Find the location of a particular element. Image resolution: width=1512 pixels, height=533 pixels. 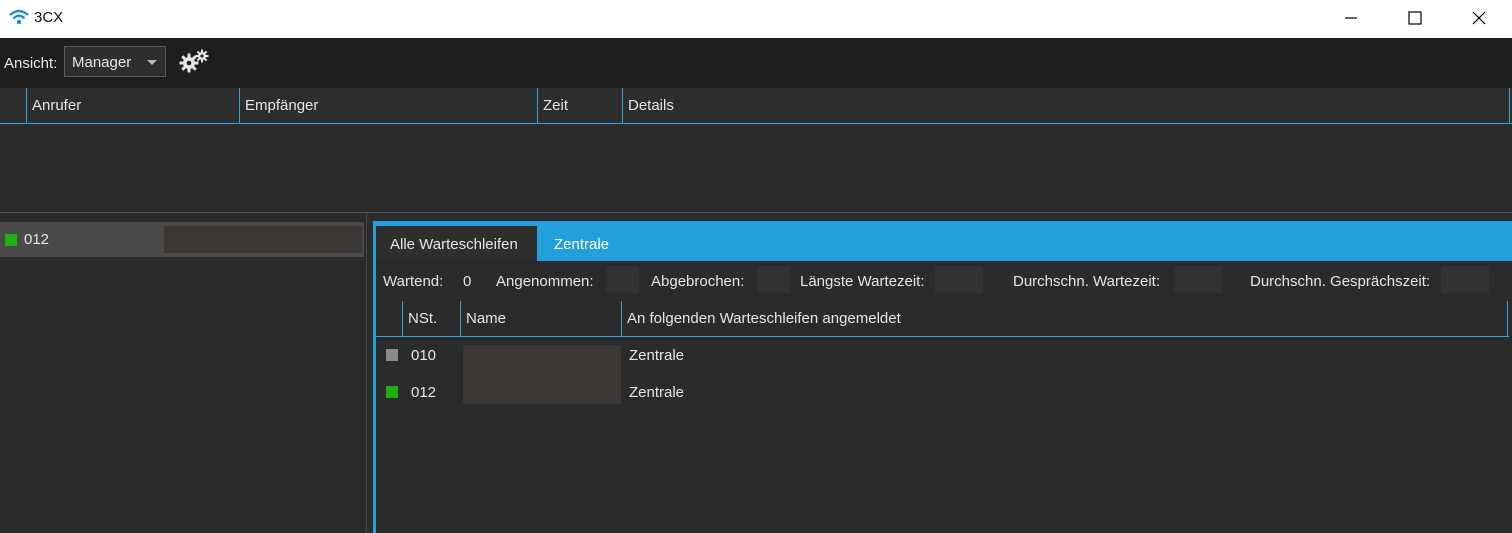

column-header-details: Details is located at coordinates (1066, 105).